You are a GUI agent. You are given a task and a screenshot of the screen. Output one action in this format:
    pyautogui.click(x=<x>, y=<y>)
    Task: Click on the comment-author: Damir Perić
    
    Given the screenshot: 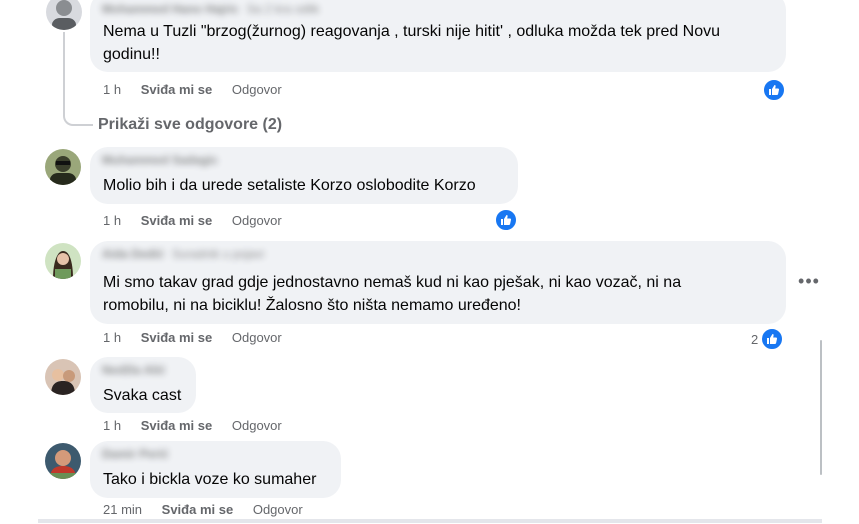 What is the action you would take?
    pyautogui.click(x=135, y=454)
    